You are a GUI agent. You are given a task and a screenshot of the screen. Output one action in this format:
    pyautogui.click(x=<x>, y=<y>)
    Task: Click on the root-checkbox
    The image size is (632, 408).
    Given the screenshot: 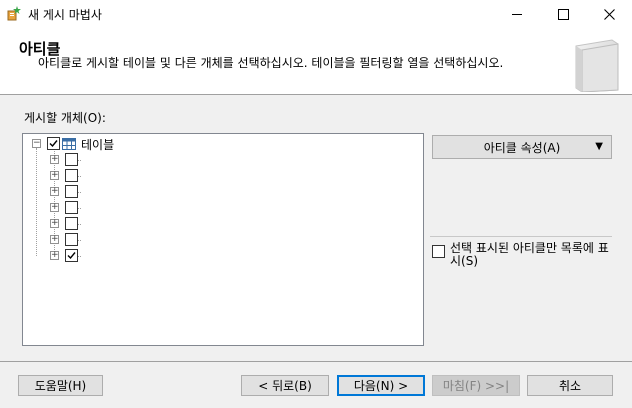 What is the action you would take?
    pyautogui.click(x=53, y=143)
    